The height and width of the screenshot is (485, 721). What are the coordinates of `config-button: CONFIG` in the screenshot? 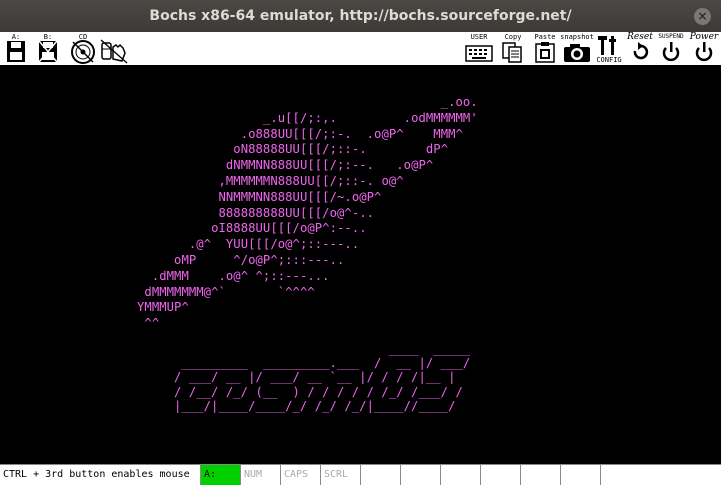 It's located at (609, 48).